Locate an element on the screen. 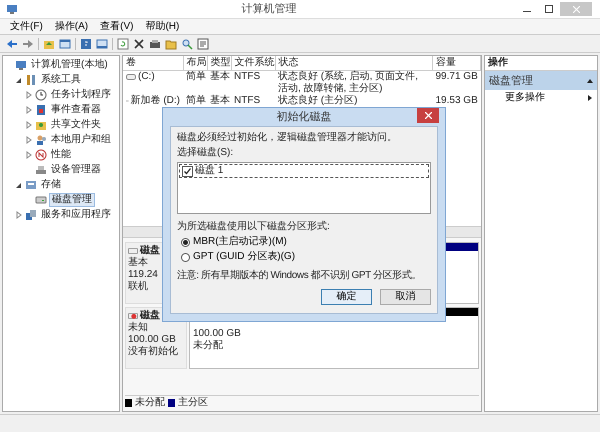 Image resolution: width=600 pixels, height=432 pixels. disk-info: 没有初始化 is located at coordinates (153, 352).